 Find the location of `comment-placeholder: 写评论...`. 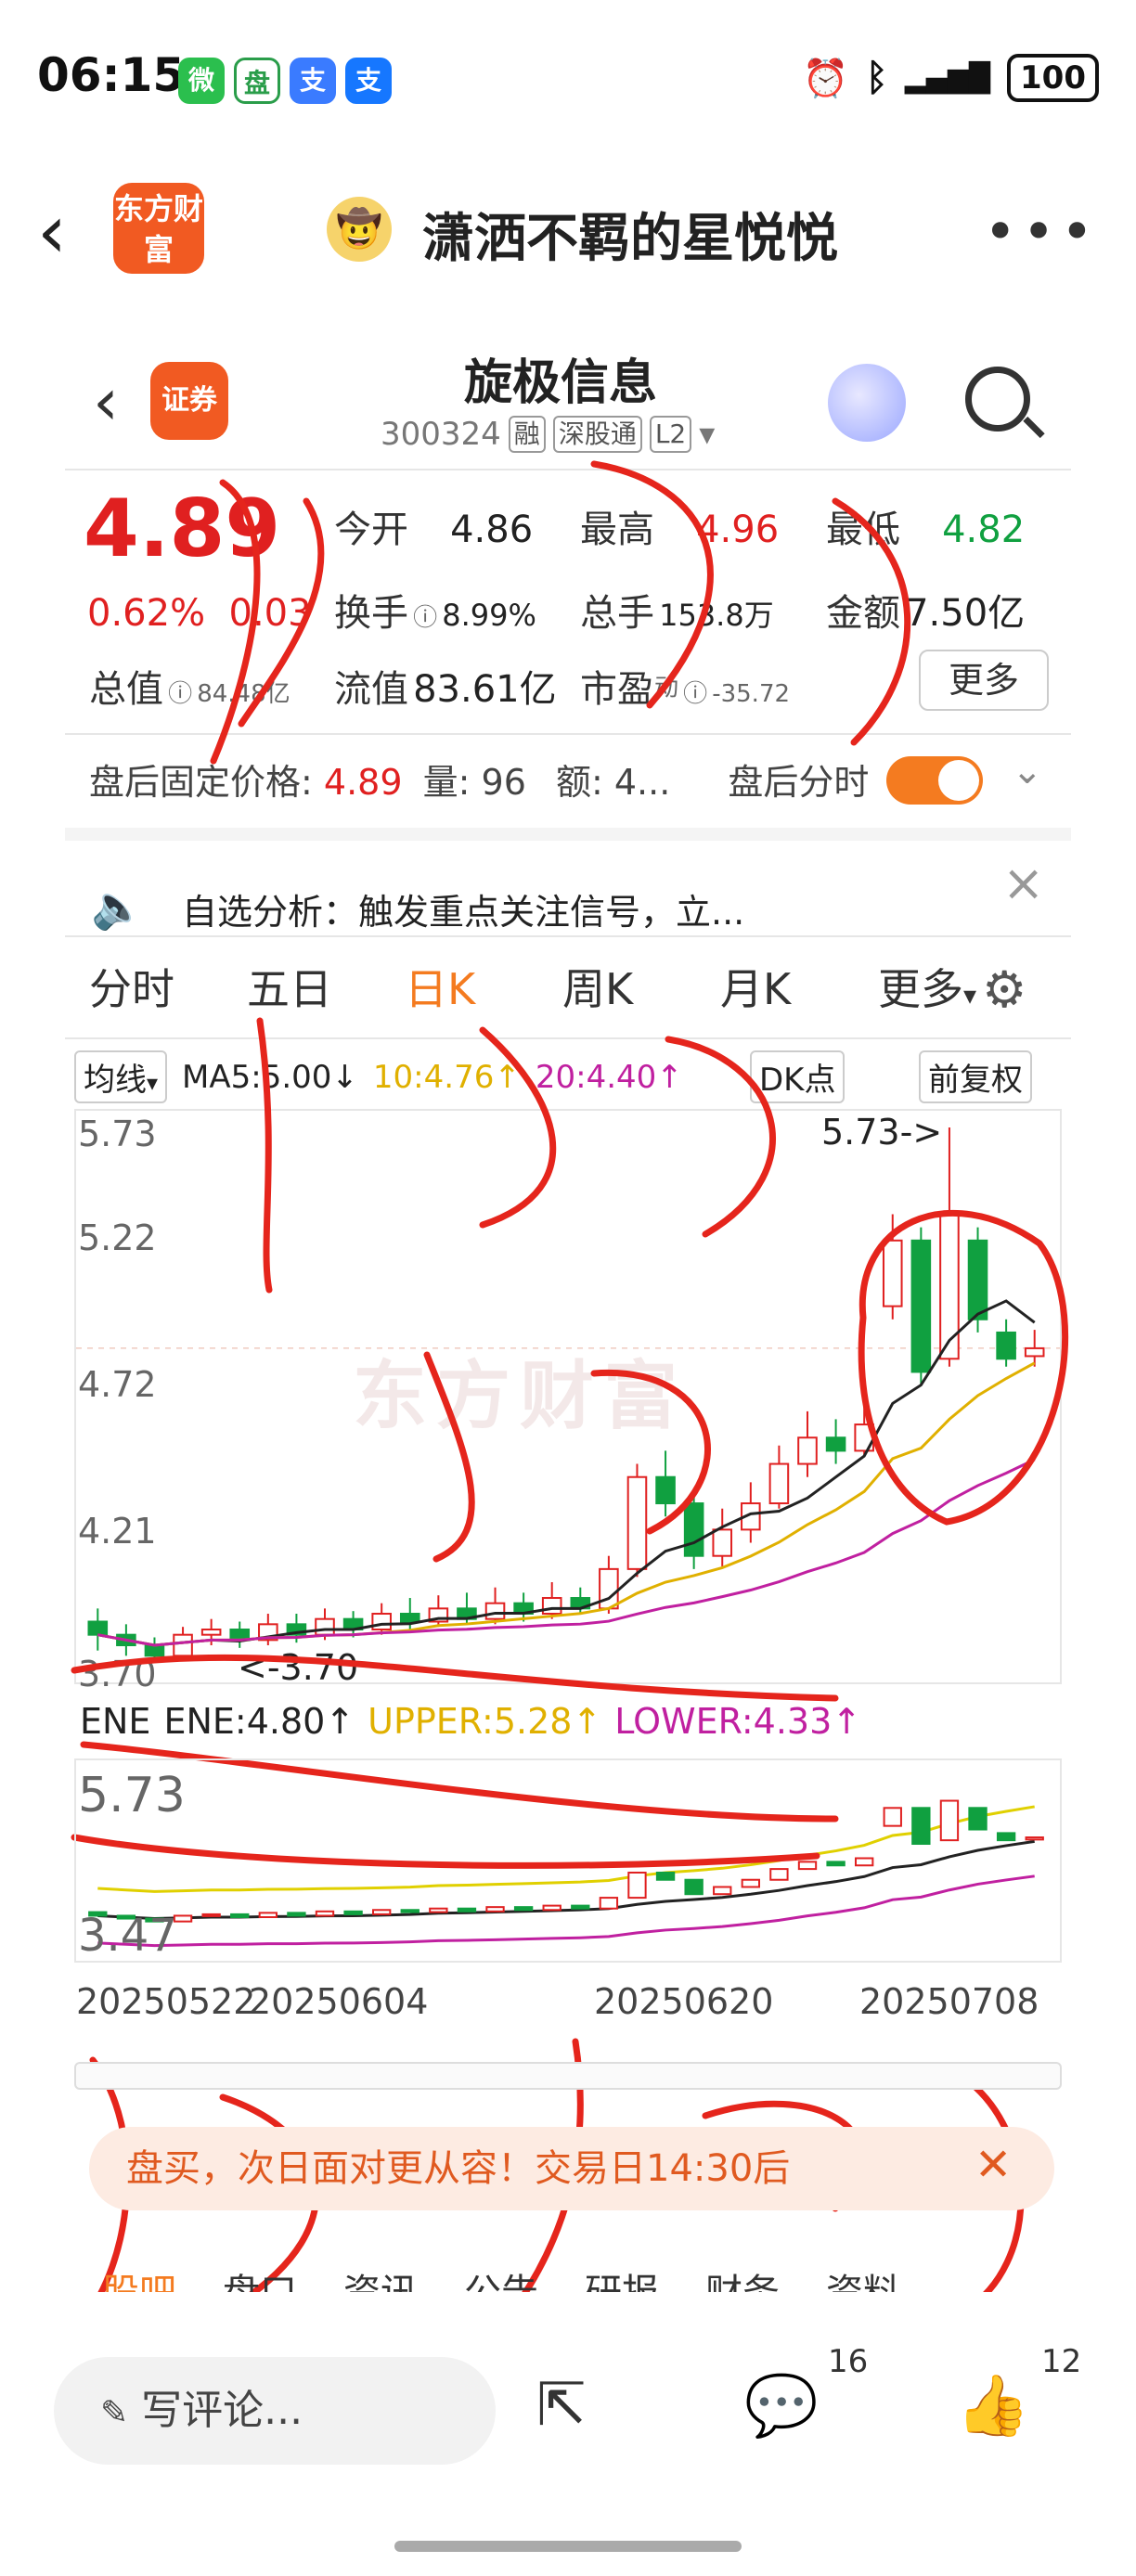

comment-placeholder: 写评论... is located at coordinates (222, 2410).